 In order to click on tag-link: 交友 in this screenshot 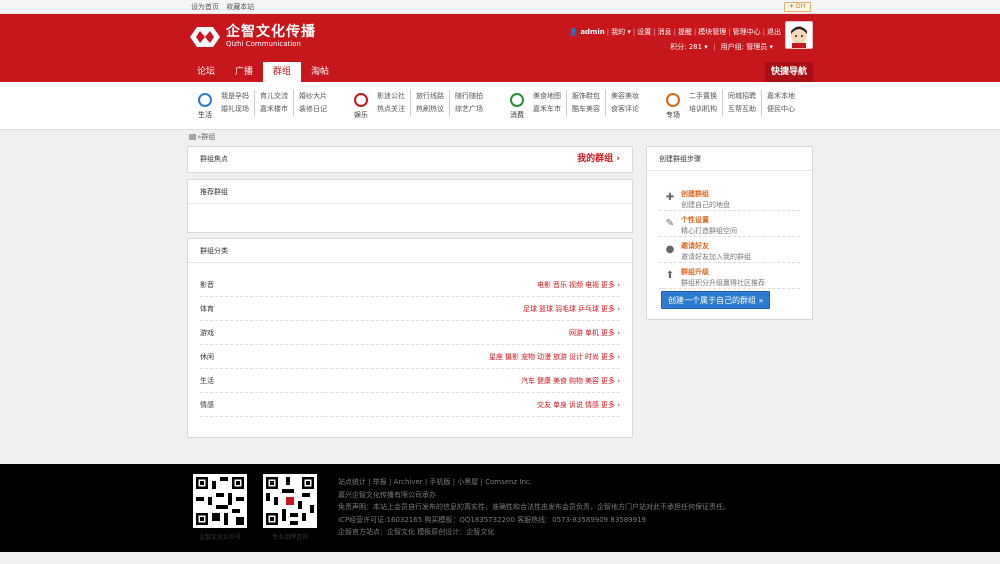, I will do `click(544, 405)`.